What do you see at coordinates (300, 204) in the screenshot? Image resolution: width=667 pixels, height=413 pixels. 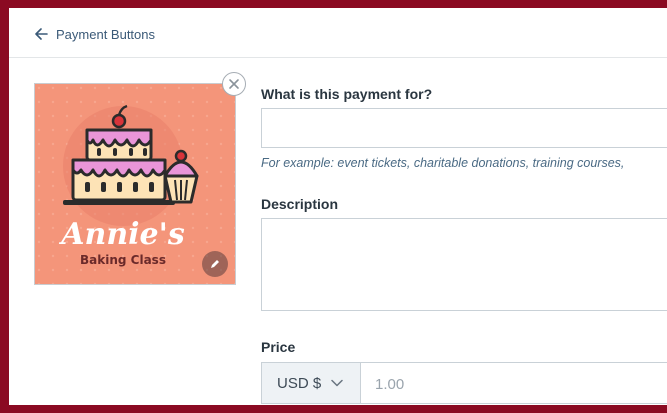 I see `description-label: Description` at bounding box center [300, 204].